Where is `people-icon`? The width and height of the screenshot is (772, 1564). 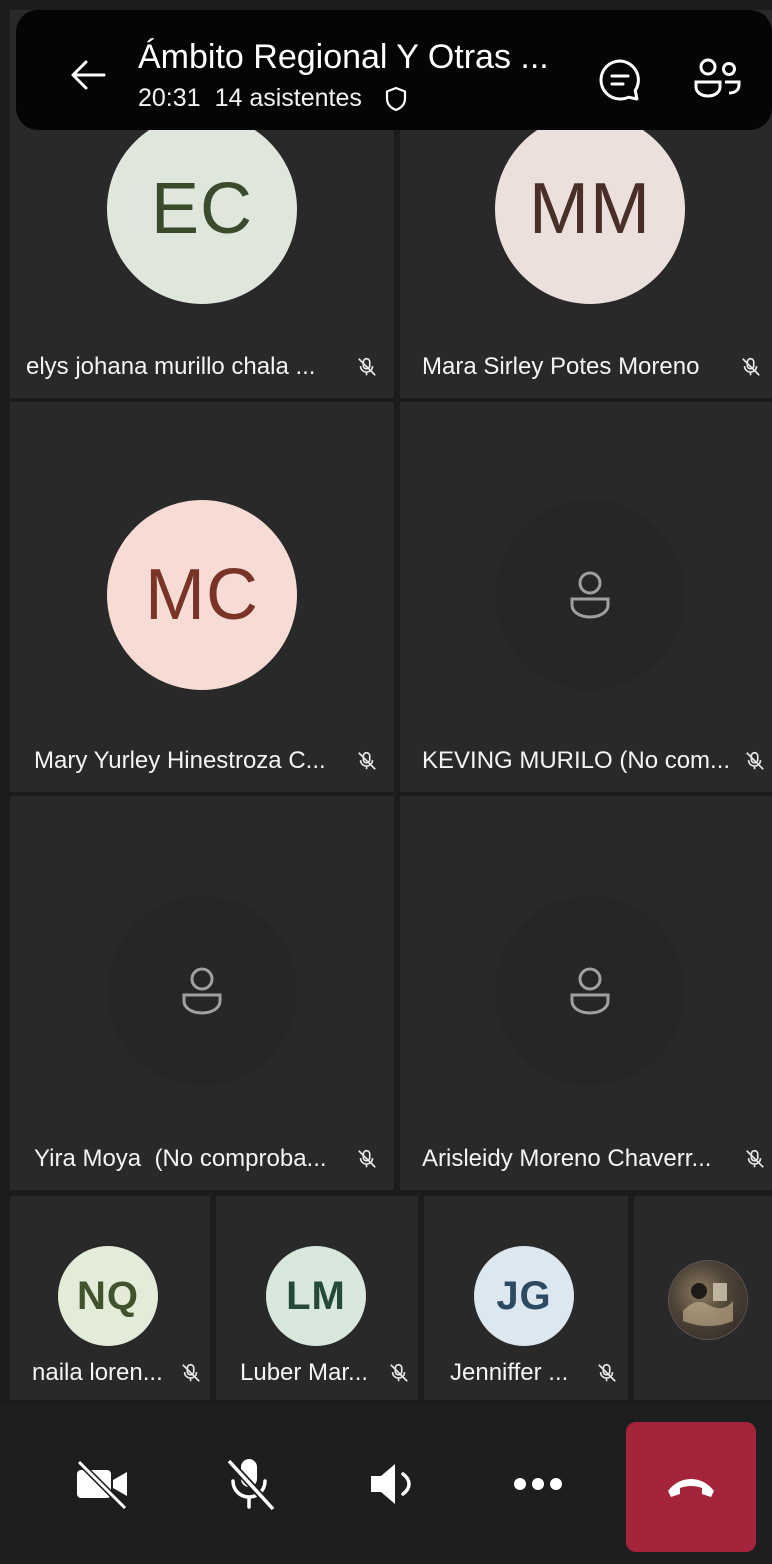
people-icon is located at coordinates (717, 79).